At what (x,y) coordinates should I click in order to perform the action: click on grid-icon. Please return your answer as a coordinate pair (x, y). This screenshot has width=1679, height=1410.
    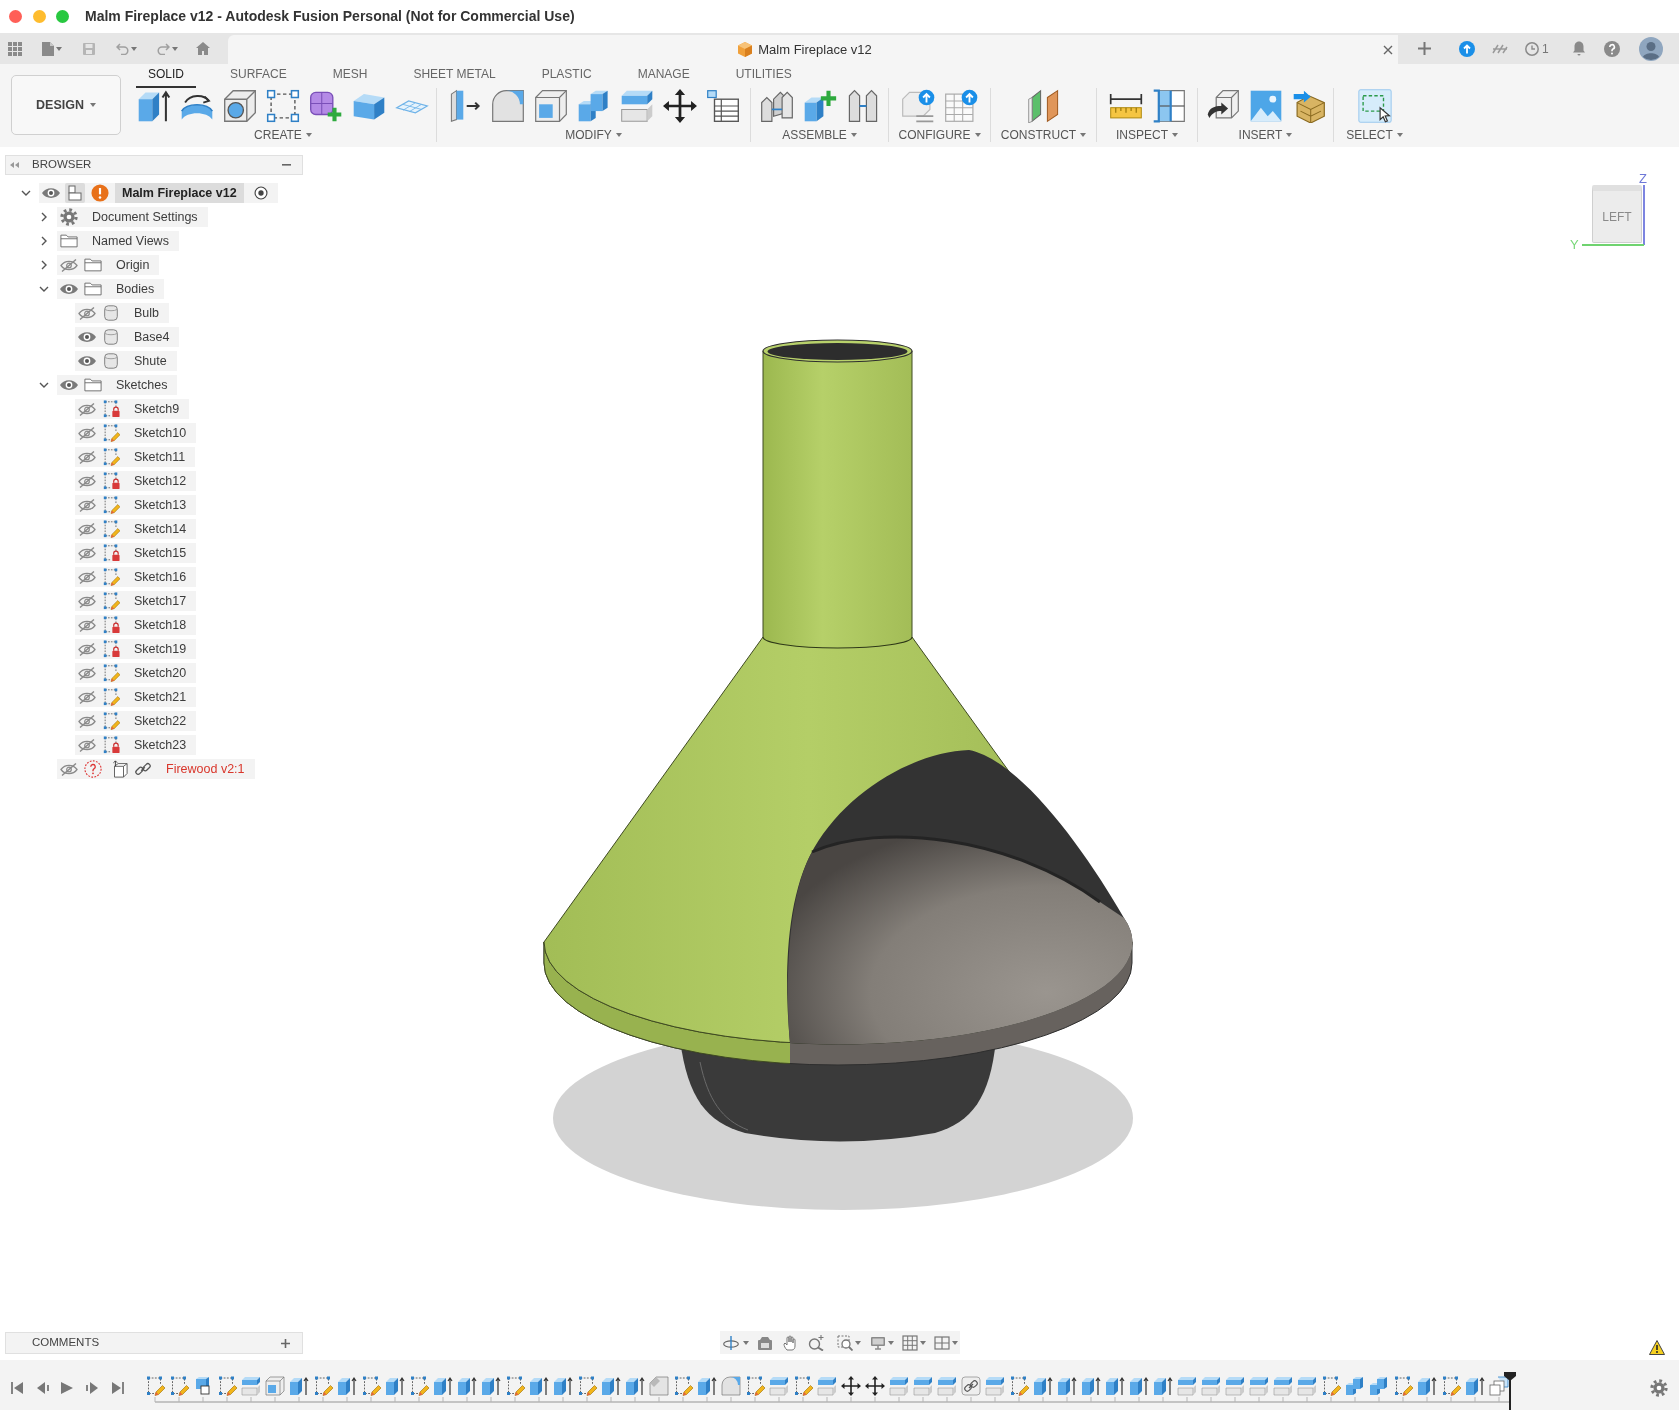
    Looking at the image, I should click on (910, 1342).